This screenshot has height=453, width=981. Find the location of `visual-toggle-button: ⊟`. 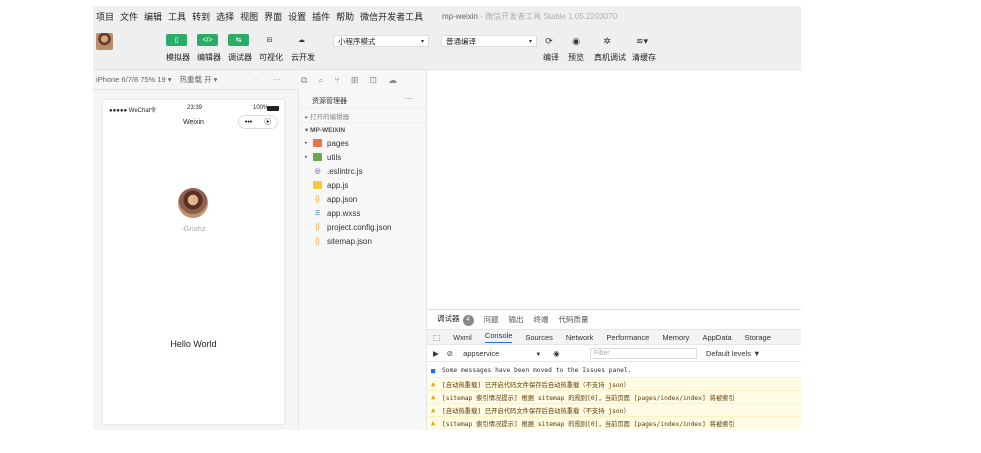

visual-toggle-button: ⊟ is located at coordinates (269, 40).